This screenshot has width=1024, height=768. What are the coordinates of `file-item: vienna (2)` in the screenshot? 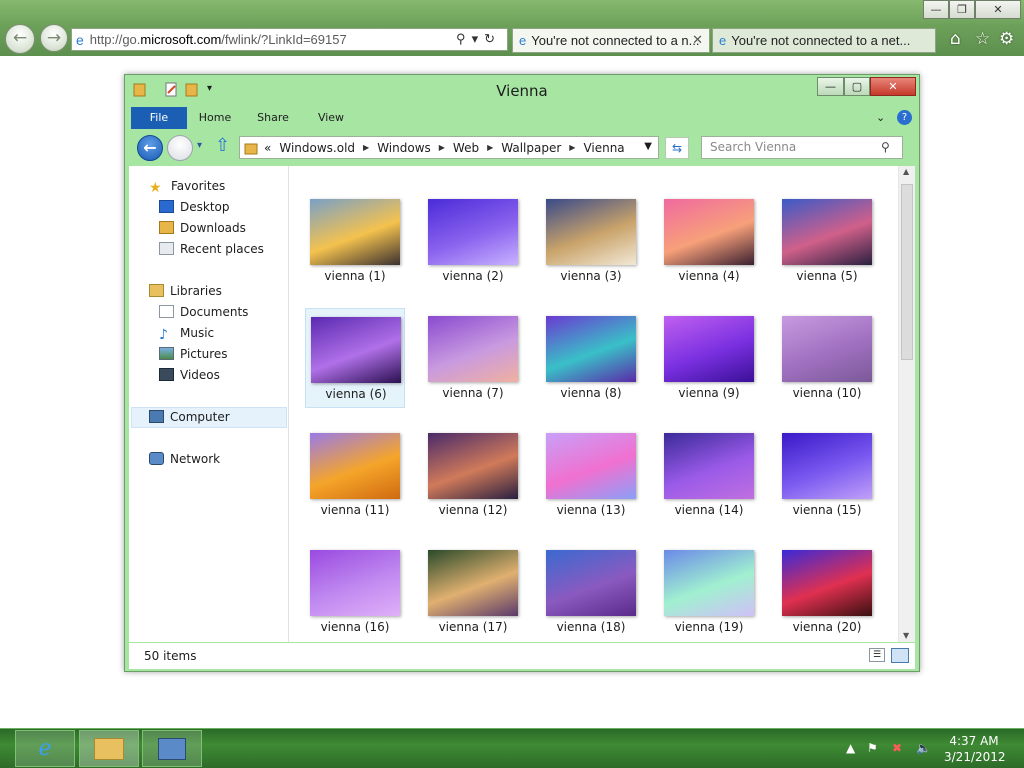 It's located at (473, 241).